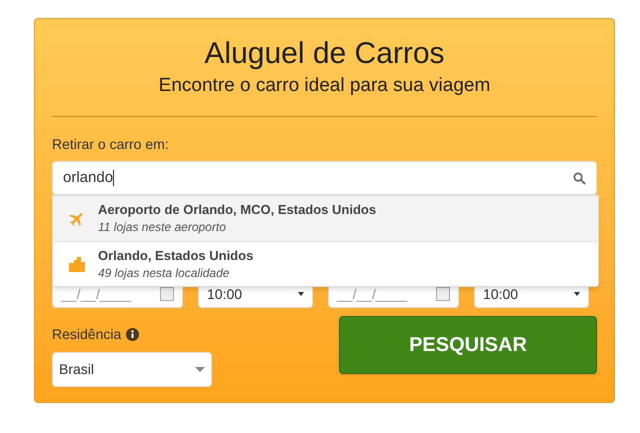  I want to click on field-label: Residência, so click(87, 334).